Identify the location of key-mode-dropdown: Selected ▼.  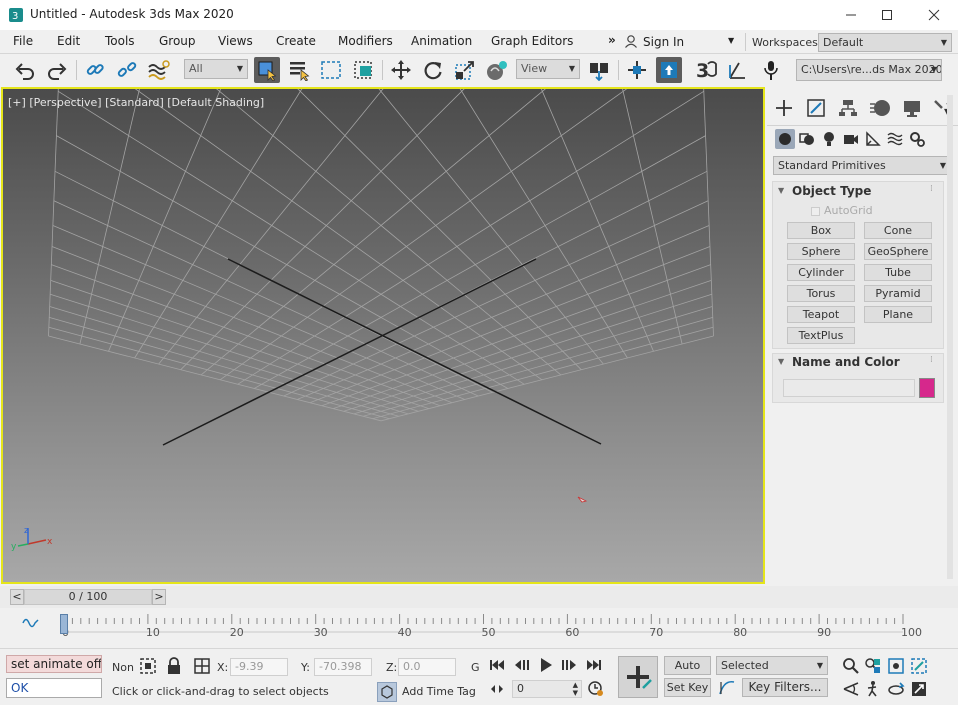
(772, 665).